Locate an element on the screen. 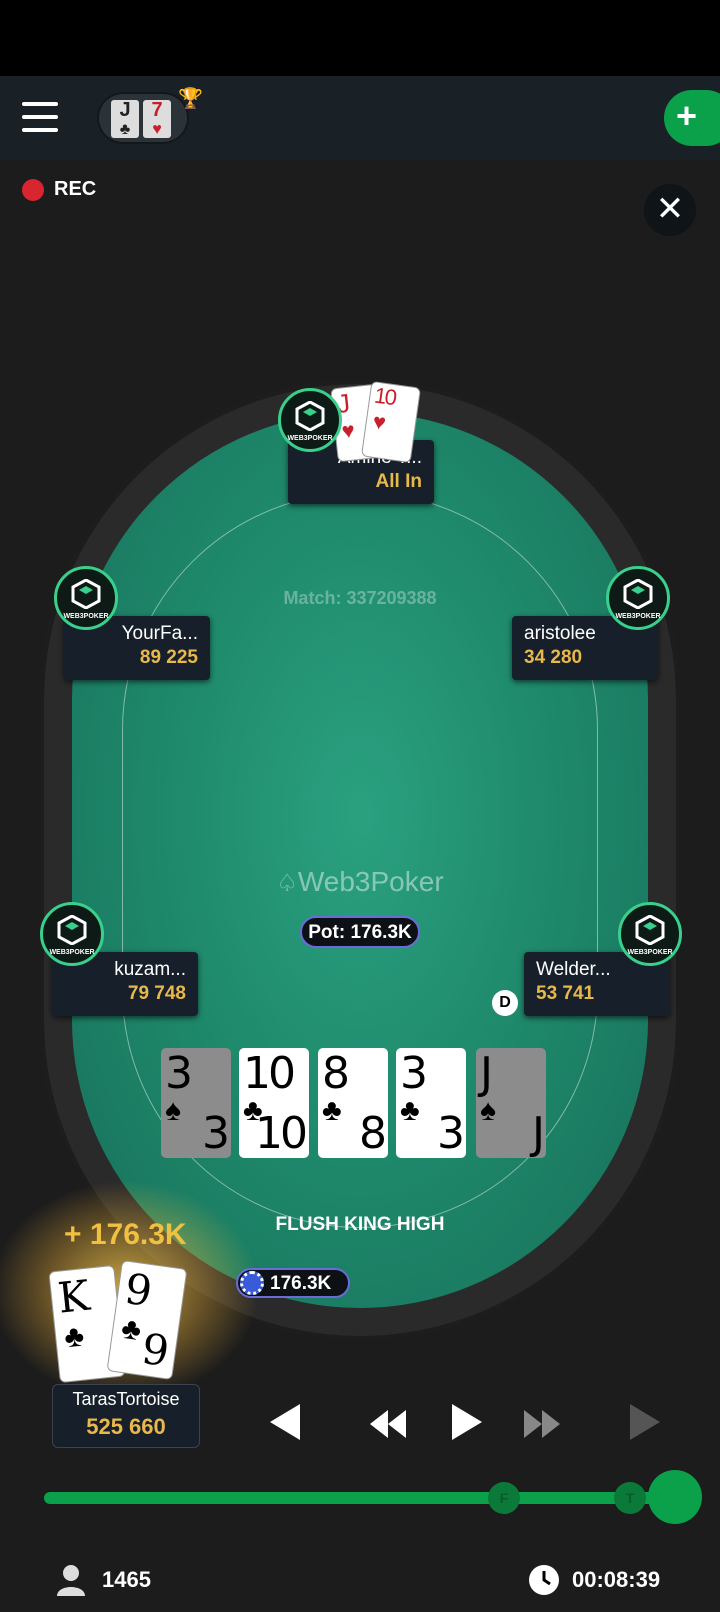 Image resolution: width=720 pixels, height=1612 pixels. card-rank: K is located at coordinates (73, 1296).